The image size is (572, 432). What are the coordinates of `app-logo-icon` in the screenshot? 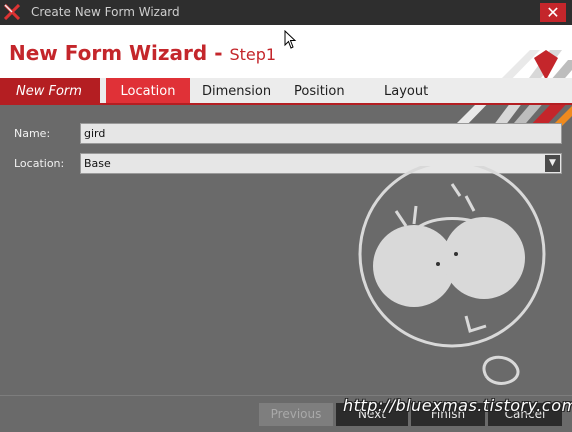 It's located at (12, 12).